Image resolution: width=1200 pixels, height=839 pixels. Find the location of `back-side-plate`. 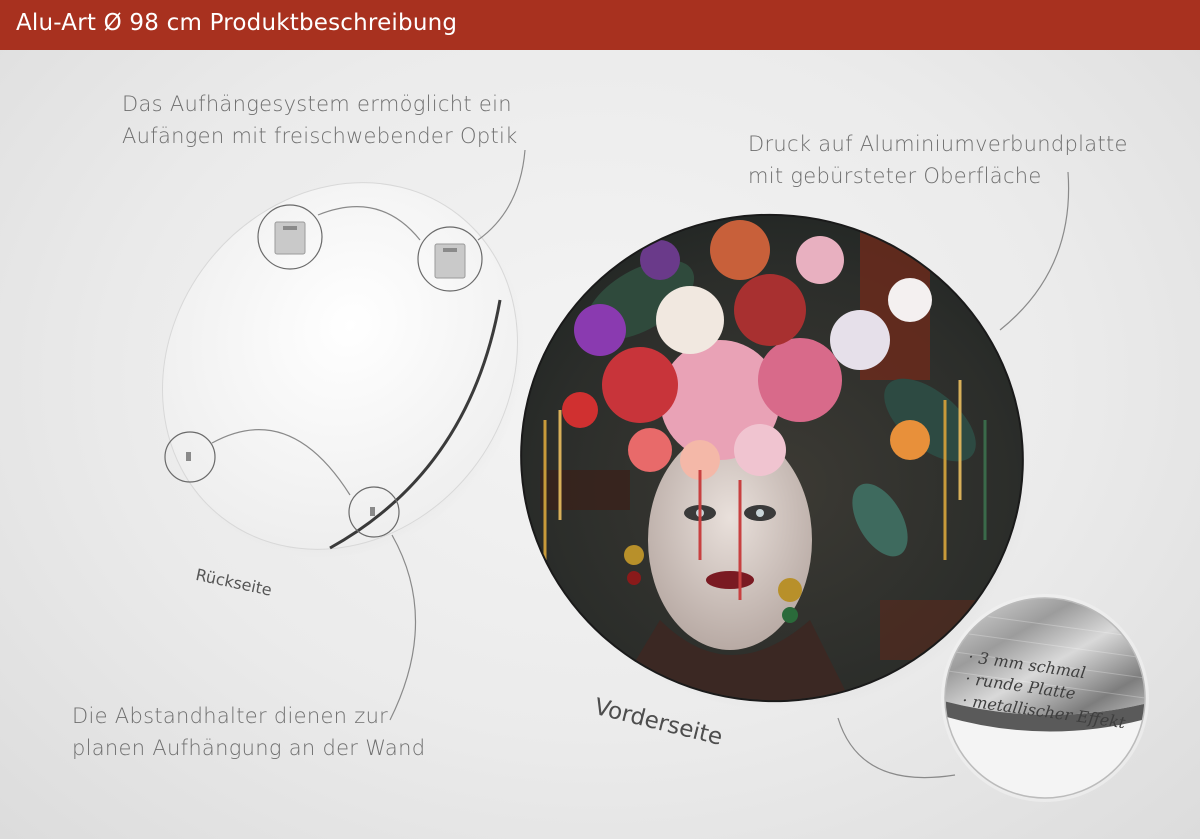

back-side-plate is located at coordinates (344, 371).